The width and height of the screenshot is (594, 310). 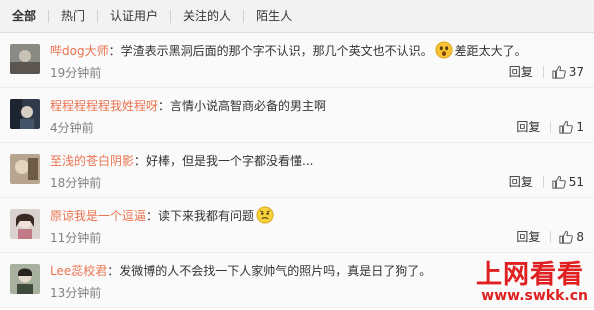 I want to click on comment-username: 原谅我是一个逗逼, so click(x=98, y=216).